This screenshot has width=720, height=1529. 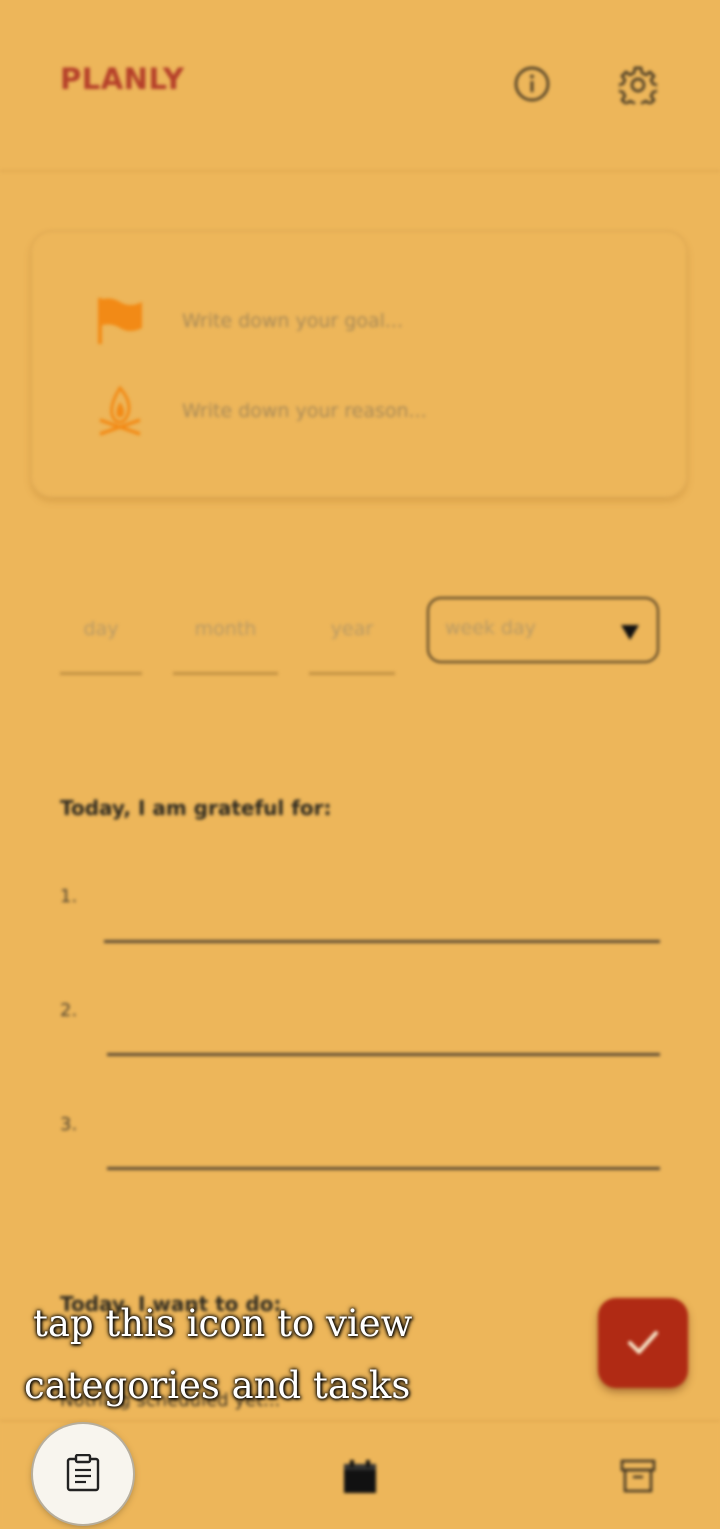 What do you see at coordinates (360, 1477) in the screenshot?
I see `calendar-nav-icon` at bounding box center [360, 1477].